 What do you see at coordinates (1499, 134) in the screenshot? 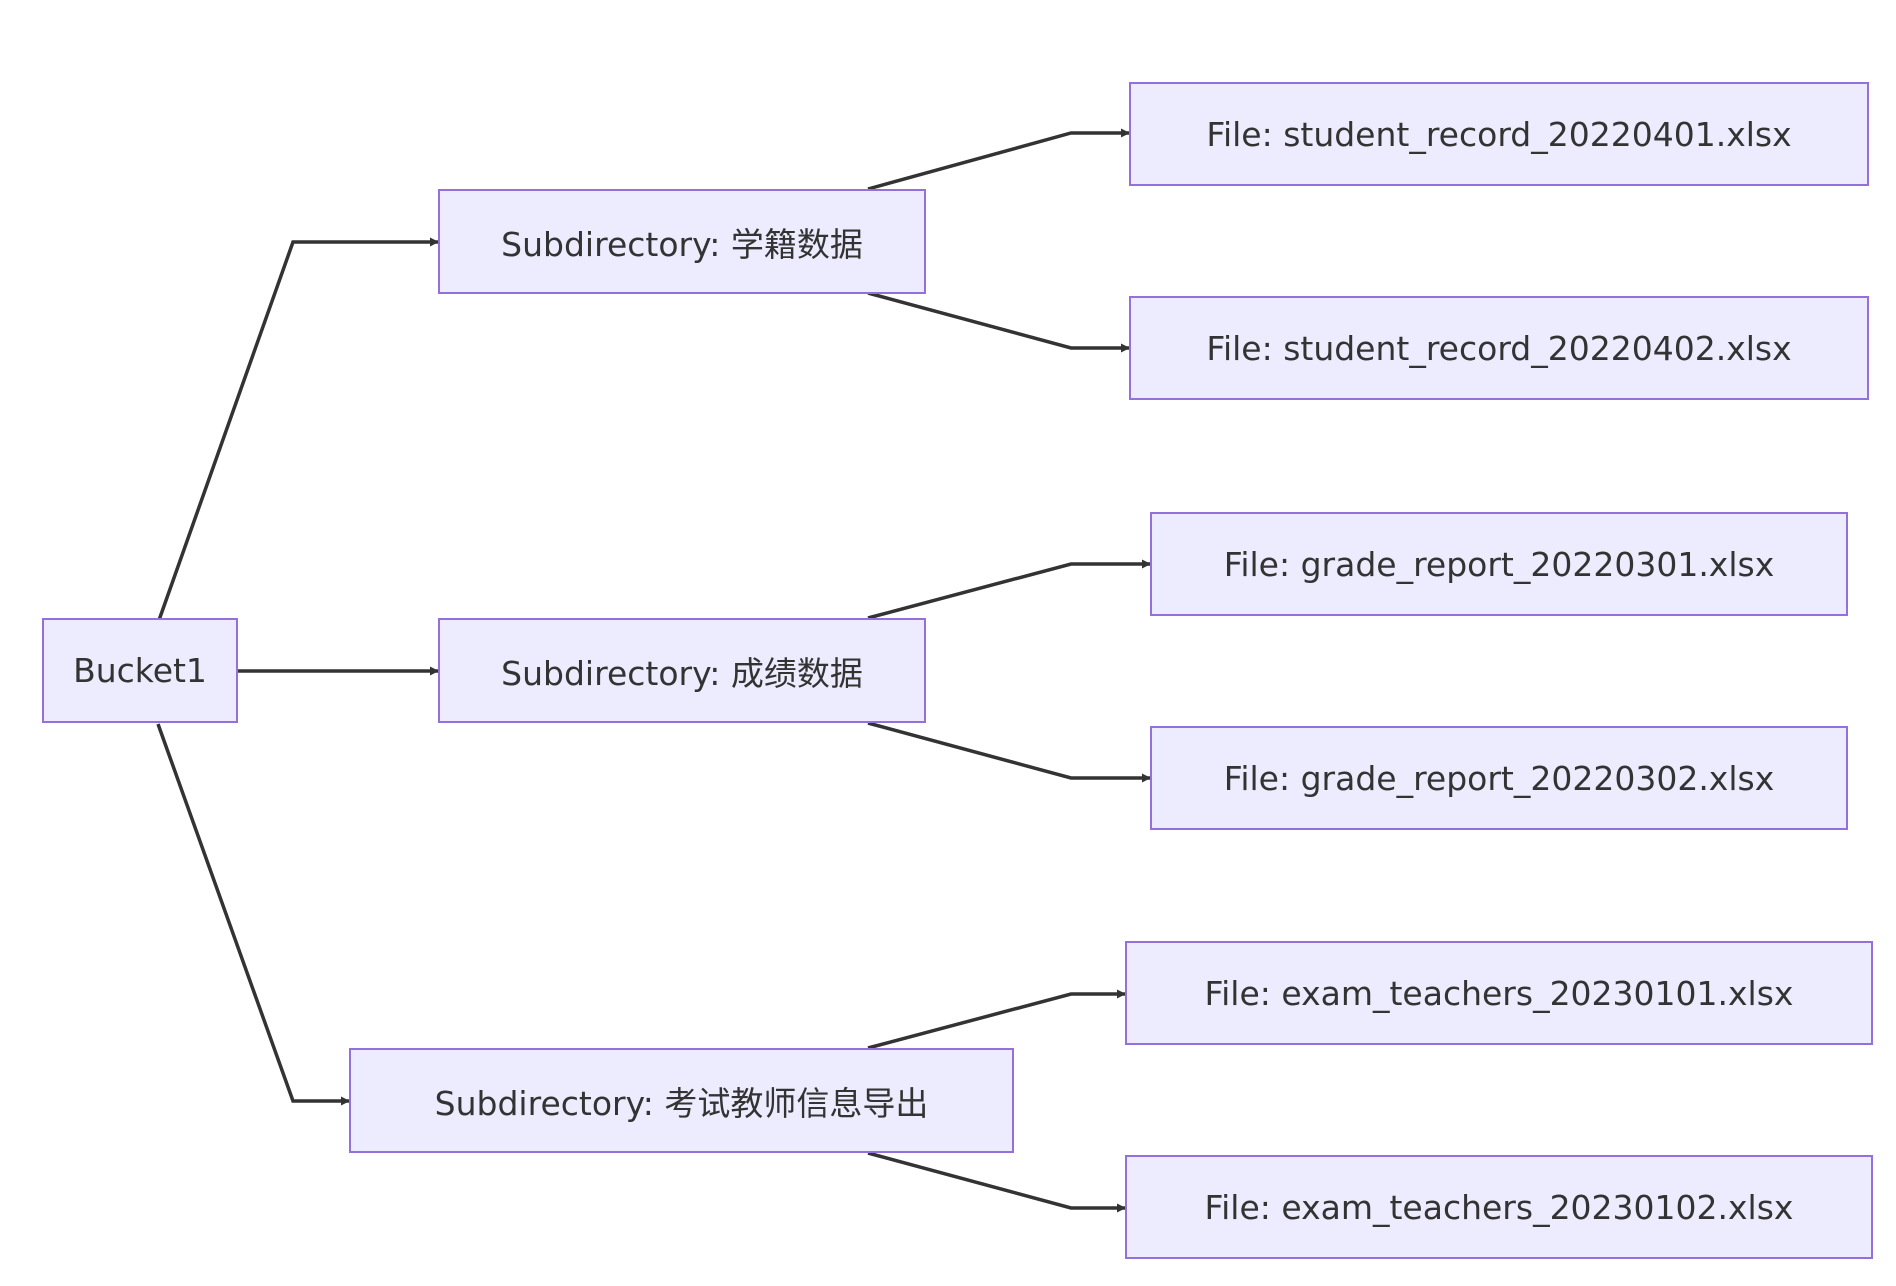
I see `node-file-student-record-20220401: File: student_record_20220401.xlsx` at bounding box center [1499, 134].